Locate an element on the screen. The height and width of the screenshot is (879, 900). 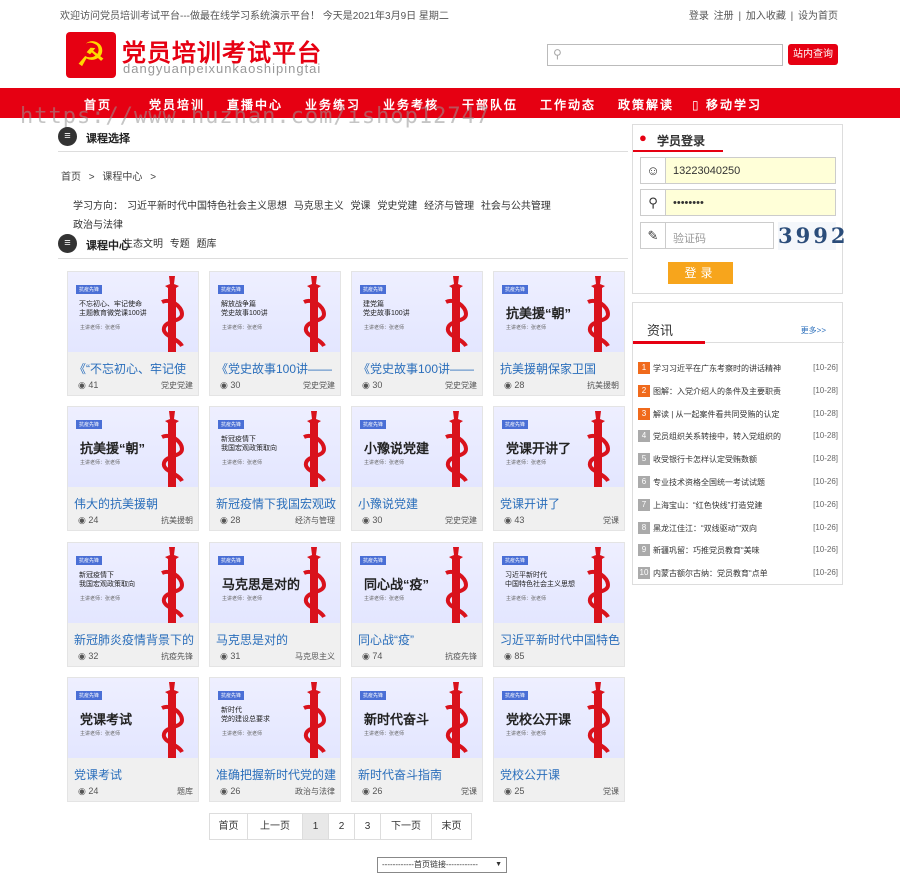
filter-item: 社会与公共管理 is located at coordinates (516, 206).